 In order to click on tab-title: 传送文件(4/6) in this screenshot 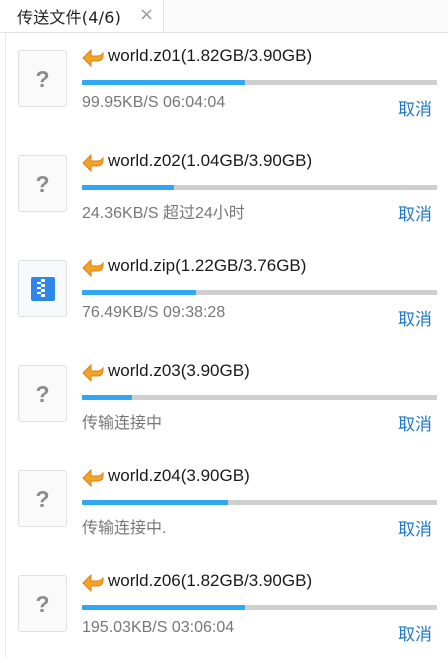, I will do `click(69, 17)`.